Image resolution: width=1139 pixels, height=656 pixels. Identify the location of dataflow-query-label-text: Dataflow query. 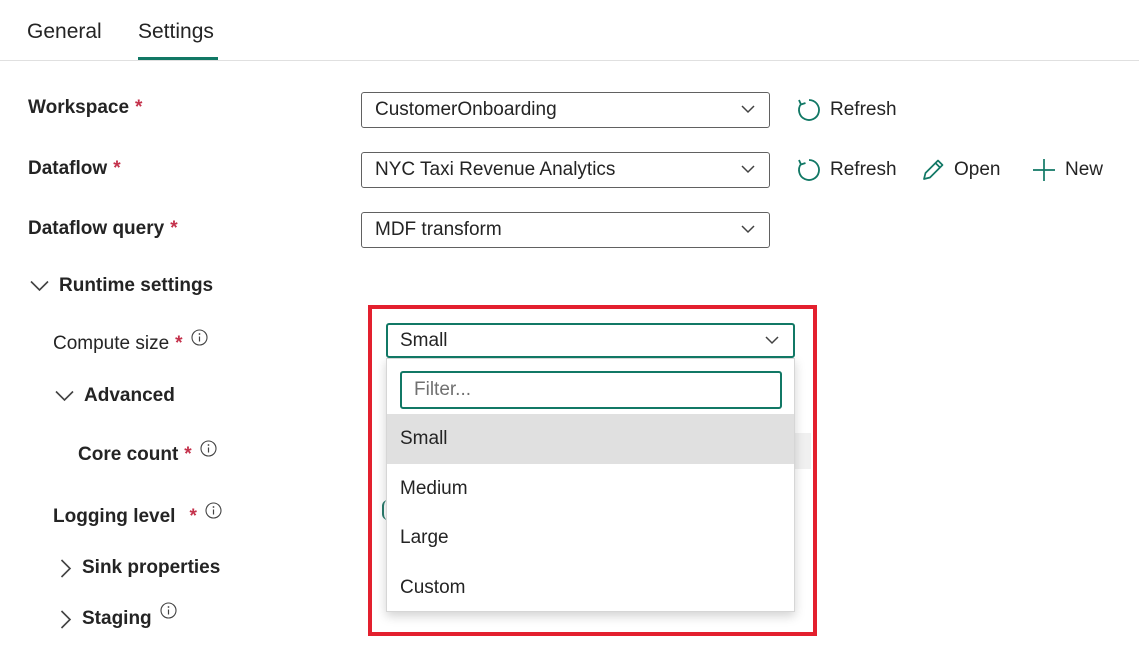
(96, 228).